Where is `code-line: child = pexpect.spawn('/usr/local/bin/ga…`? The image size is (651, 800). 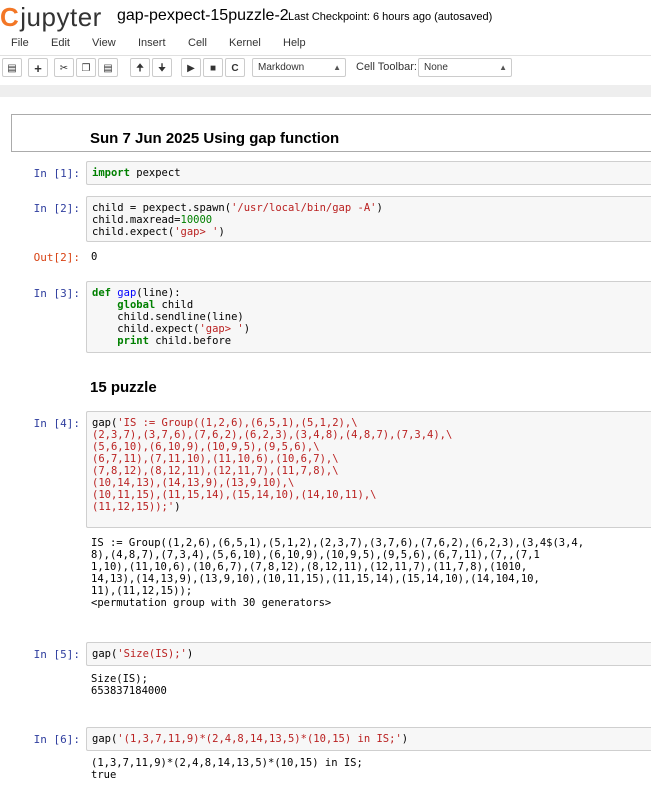 code-line: child = pexpect.spawn('/usr/local/bin/ga… is located at coordinates (237, 208).